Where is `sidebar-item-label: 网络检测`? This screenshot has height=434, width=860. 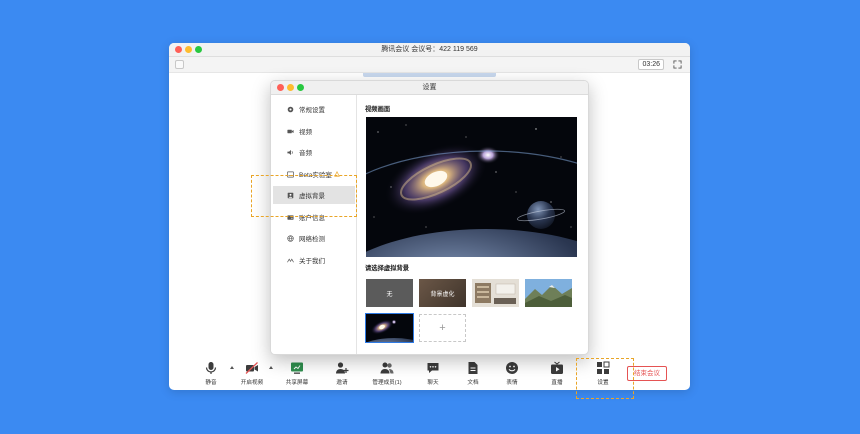 sidebar-item-label: 网络检测 is located at coordinates (312, 239).